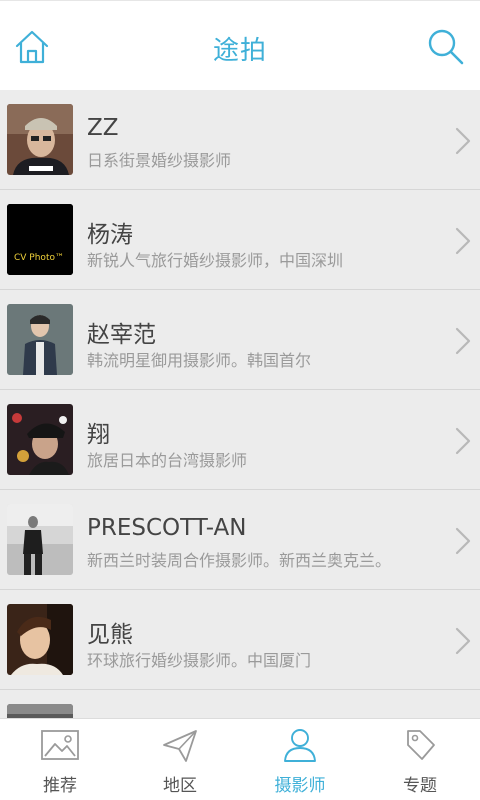  I want to click on person-icon, so click(300, 745).